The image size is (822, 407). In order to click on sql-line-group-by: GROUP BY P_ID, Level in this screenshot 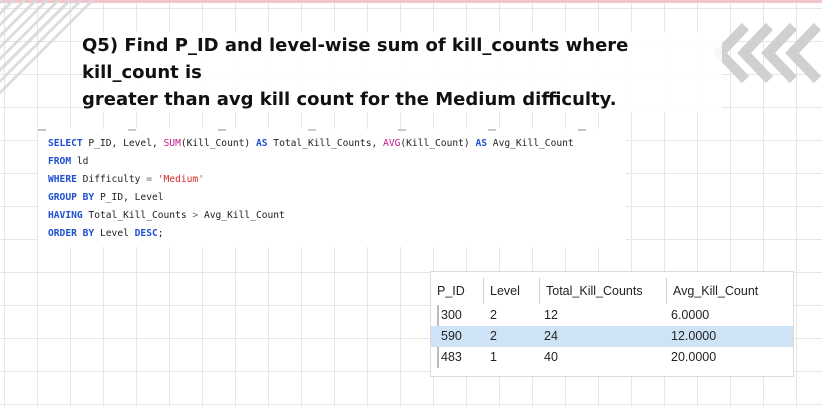, I will do `click(106, 198)`.